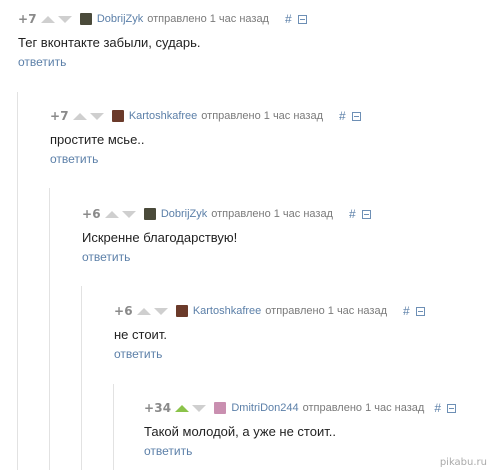 This screenshot has width=493, height=470. Describe the element at coordinates (463, 462) in the screenshot. I see `site-watermark: pikabu.ru` at that location.